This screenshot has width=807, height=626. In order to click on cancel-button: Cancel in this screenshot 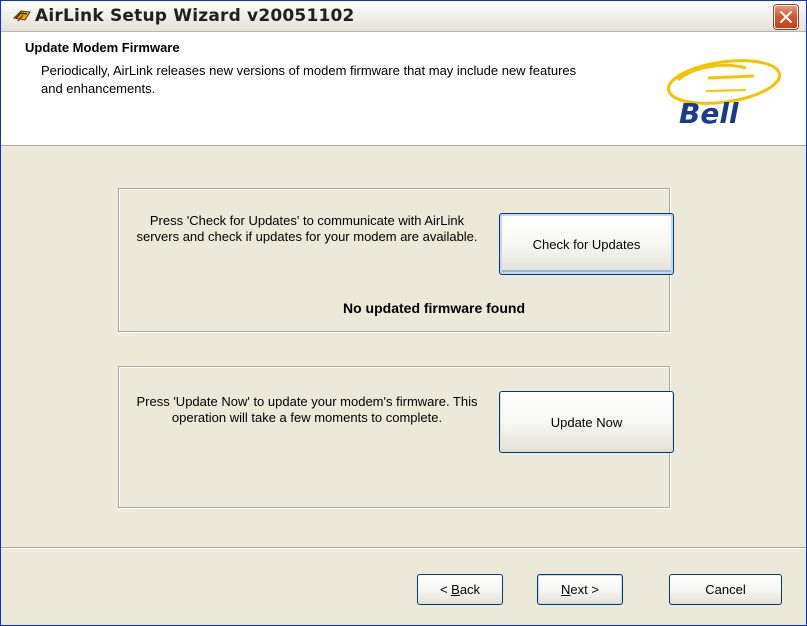, I will do `click(725, 589)`.